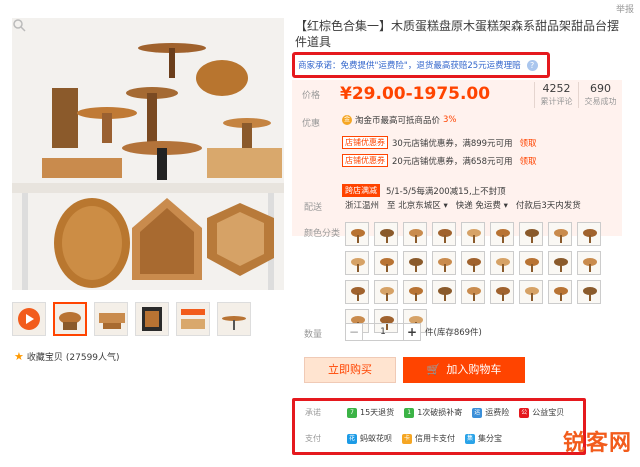  I want to click on thumbnail-strip, so click(149, 319).